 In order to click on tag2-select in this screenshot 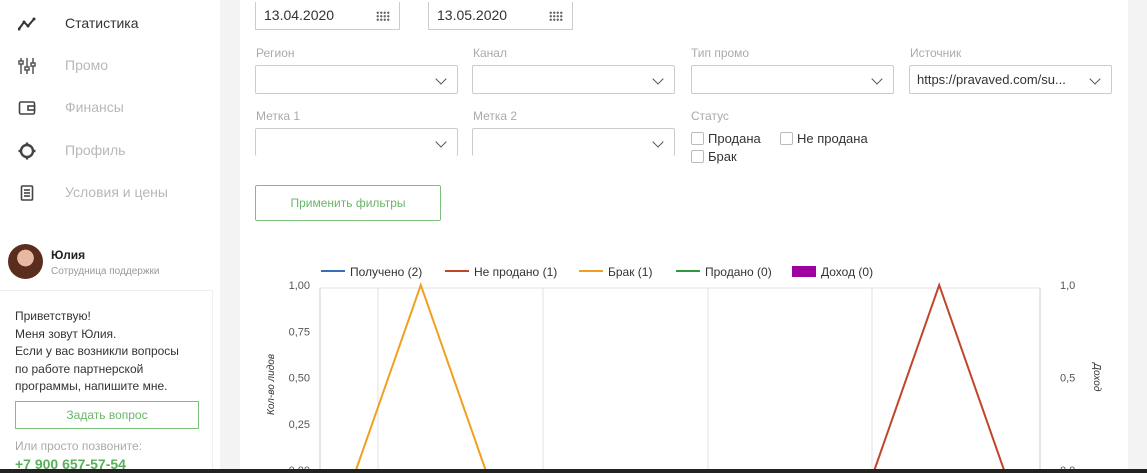, I will do `click(573, 142)`.